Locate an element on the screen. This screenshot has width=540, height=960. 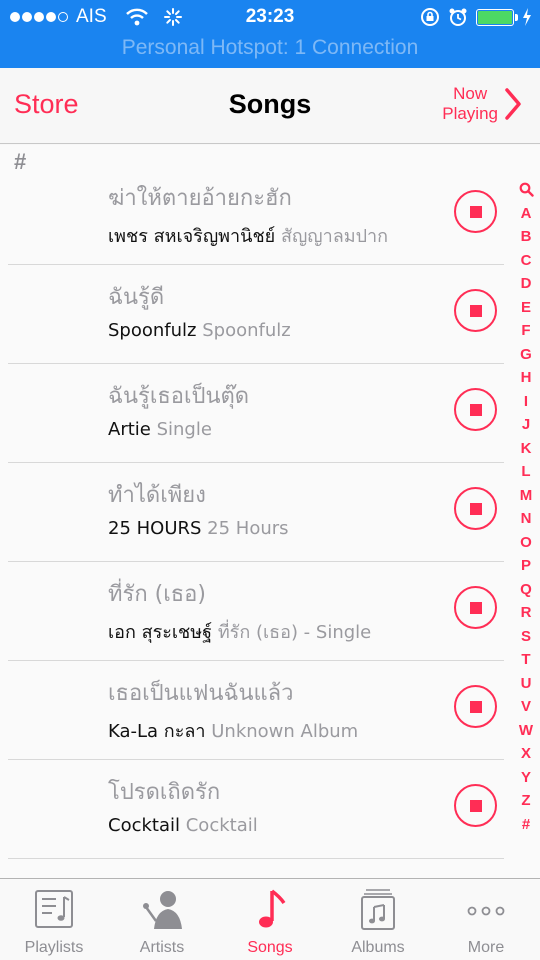
index-letter: W is located at coordinates (526, 731).